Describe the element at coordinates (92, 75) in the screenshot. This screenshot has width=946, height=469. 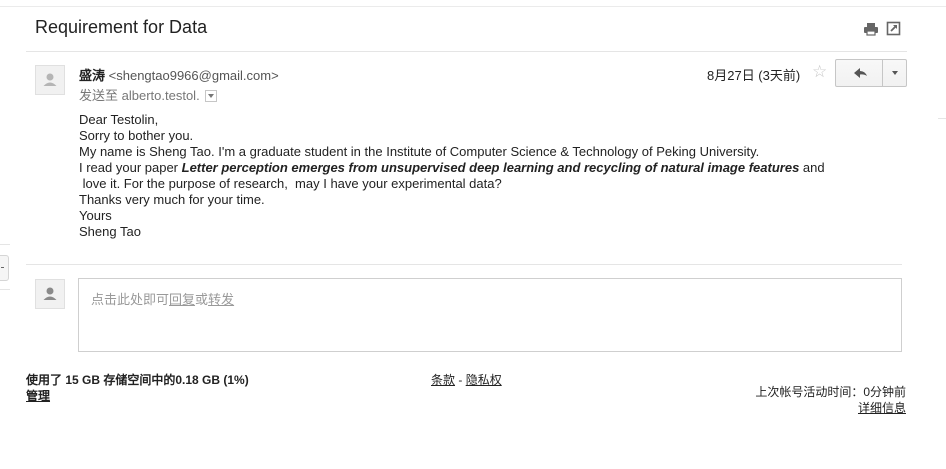
I see `sender-name: 盛涛` at that location.